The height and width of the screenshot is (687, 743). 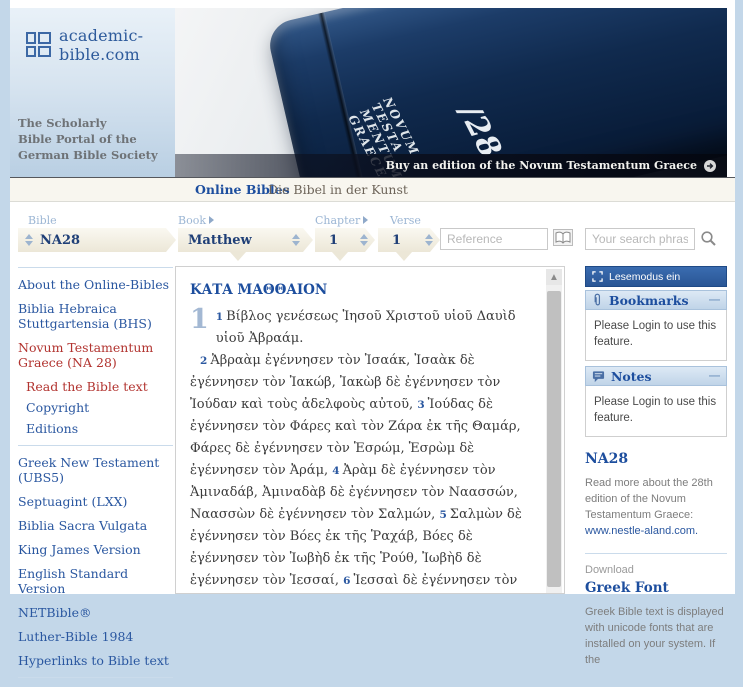 What do you see at coordinates (554, 439) in the screenshot?
I see `scrollbar-thumb` at bounding box center [554, 439].